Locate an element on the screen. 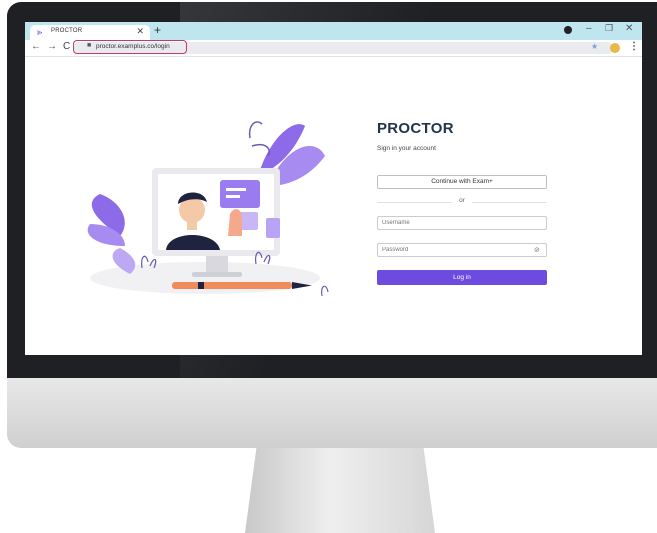  tab-title: PROCTOR is located at coordinates (67, 31).